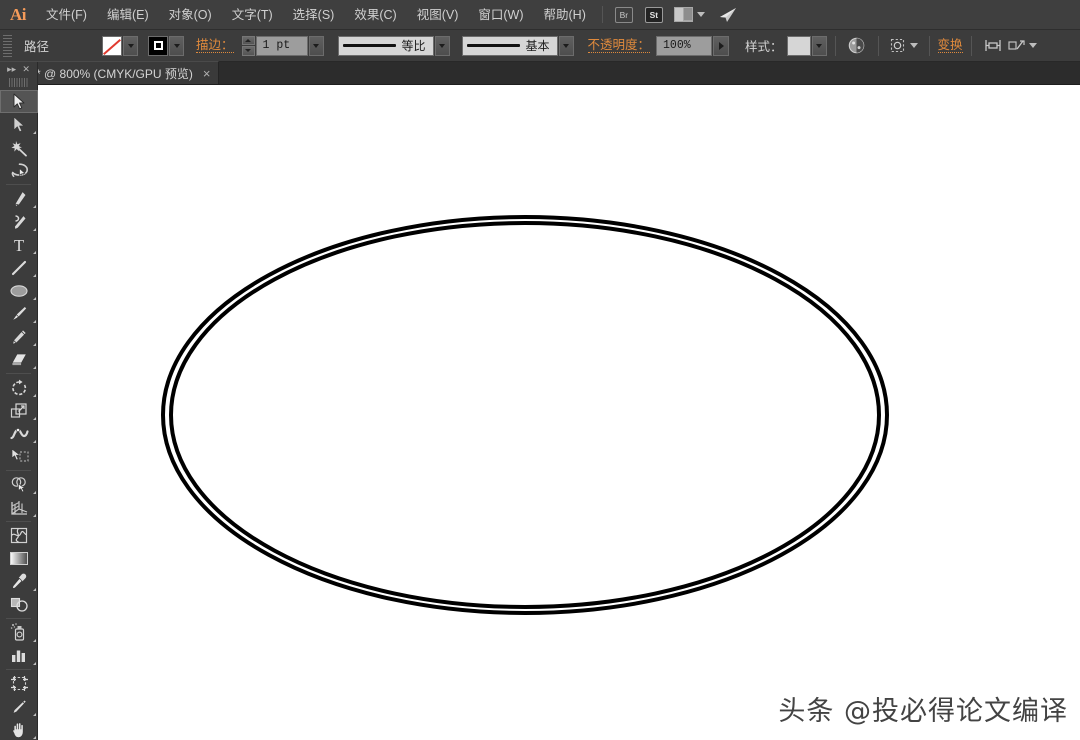 The width and height of the screenshot is (1080, 740). Describe the element at coordinates (190, 15) in the screenshot. I see `menu-object: 对象(O)` at that location.